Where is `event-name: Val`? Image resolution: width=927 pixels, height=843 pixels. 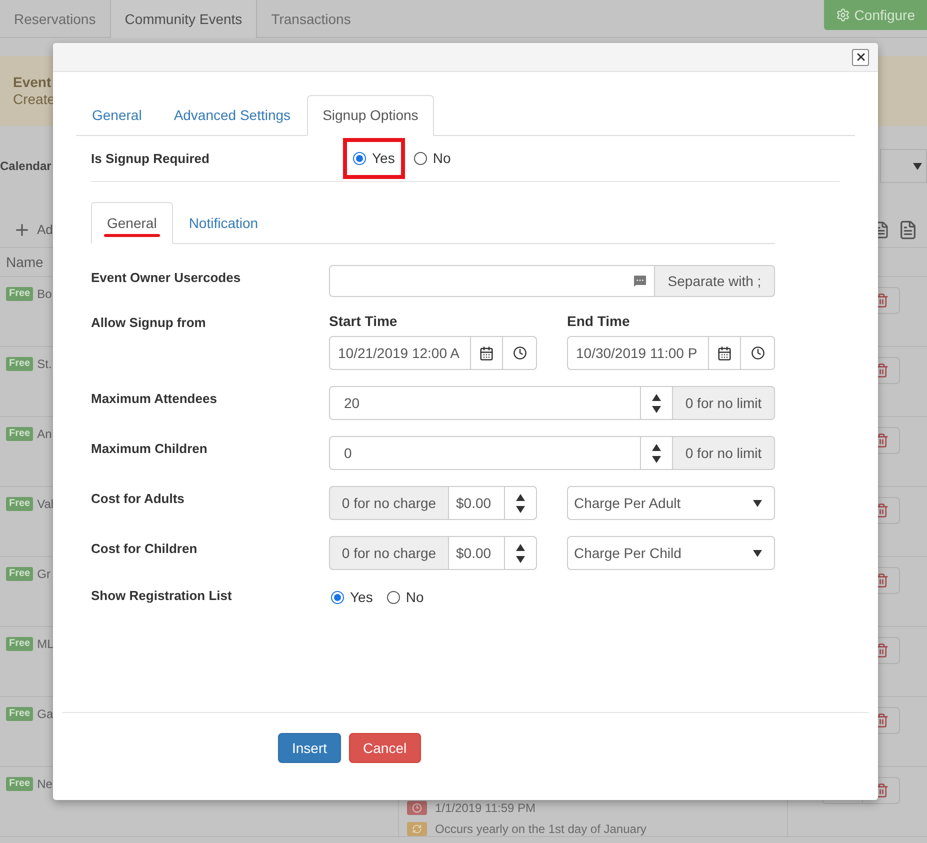 event-name: Val is located at coordinates (45, 504).